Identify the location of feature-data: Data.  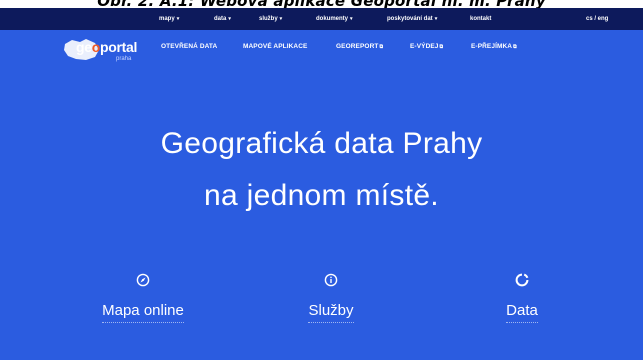
(522, 298).